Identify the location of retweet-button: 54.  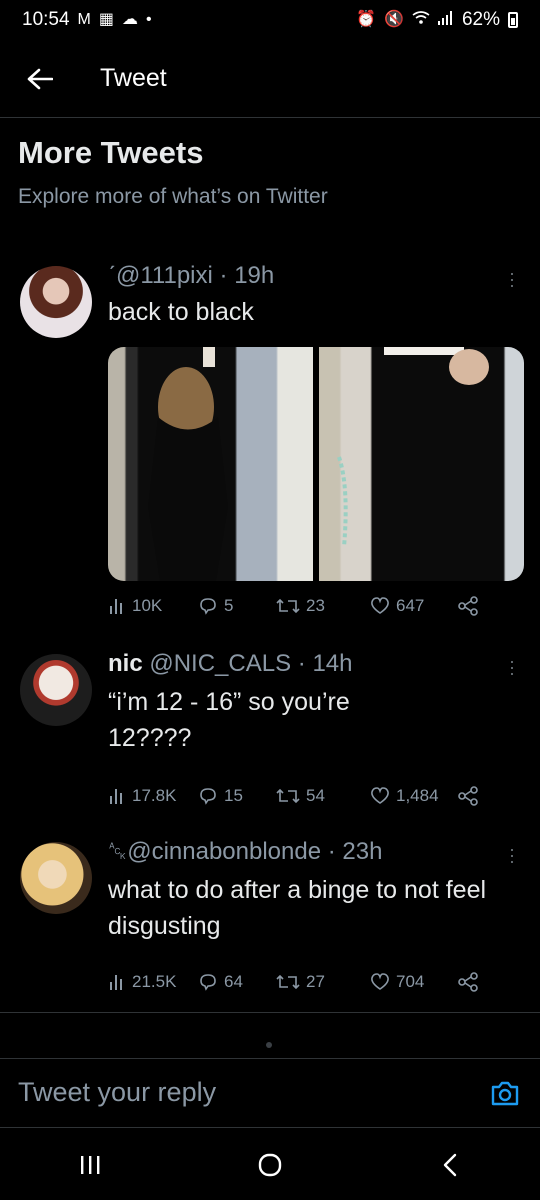
(323, 796).